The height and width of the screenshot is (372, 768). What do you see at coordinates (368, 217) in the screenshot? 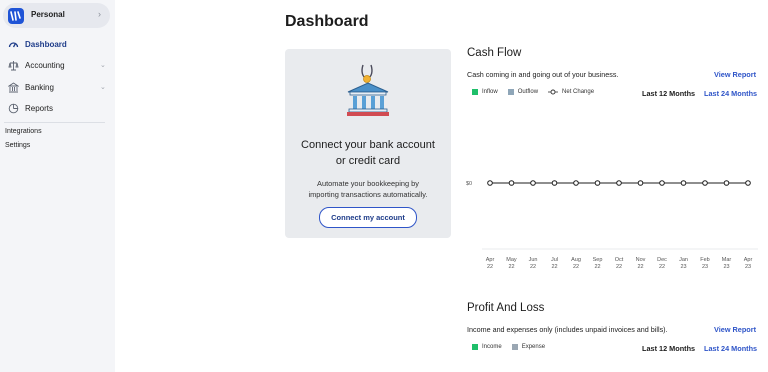
I see `connect-account-button: Connect my account` at bounding box center [368, 217].